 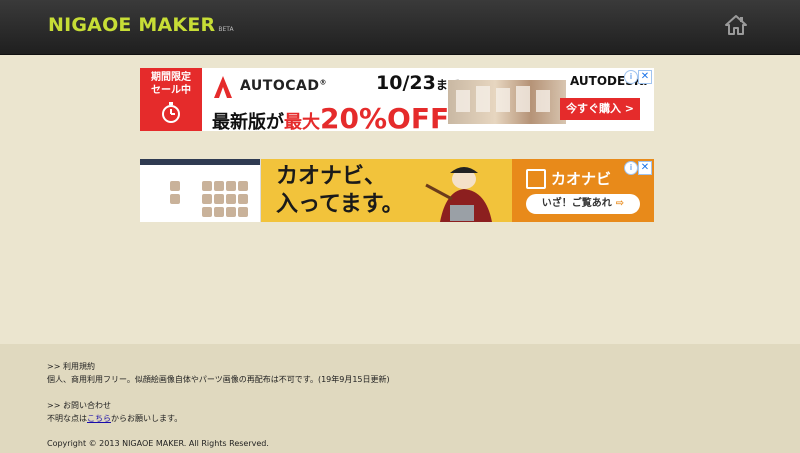 What do you see at coordinates (385, 116) in the screenshot?
I see `headline-discount: 20%OFF` at bounding box center [385, 116].